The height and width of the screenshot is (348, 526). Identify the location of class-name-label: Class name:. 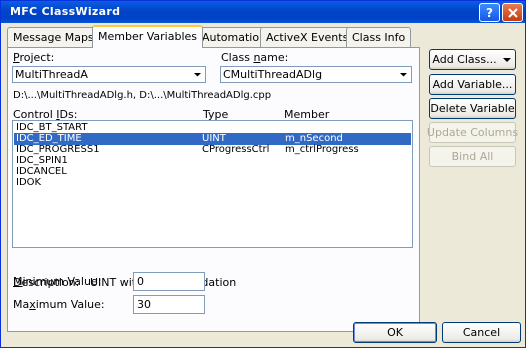
(255, 57).